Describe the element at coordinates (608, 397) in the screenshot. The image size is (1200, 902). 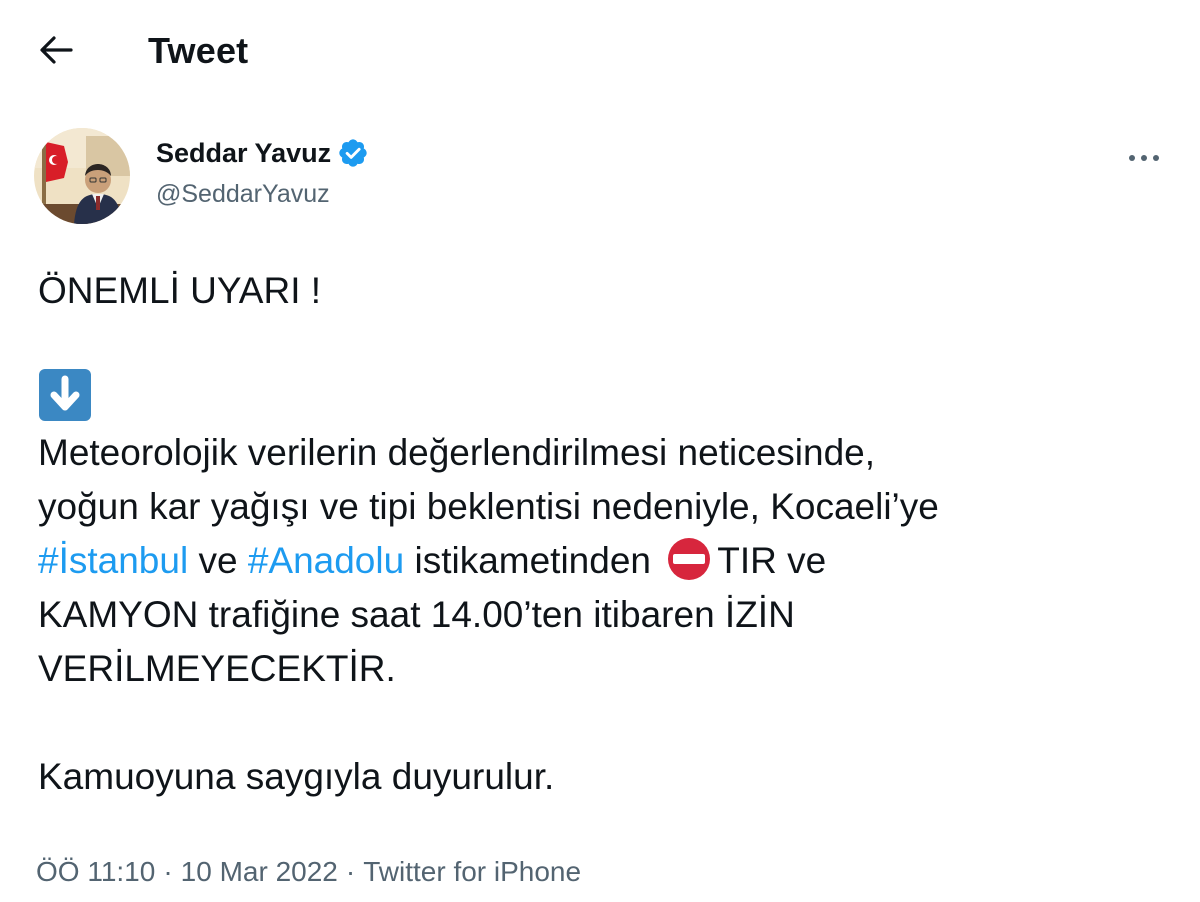
I see `arrow-line` at that location.